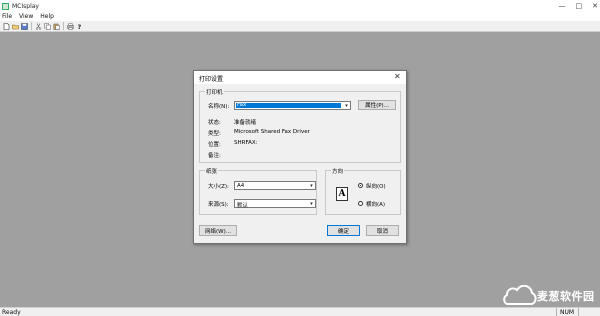 The width and height of the screenshot is (600, 316). I want to click on cancel-button: 取消, so click(382, 230).